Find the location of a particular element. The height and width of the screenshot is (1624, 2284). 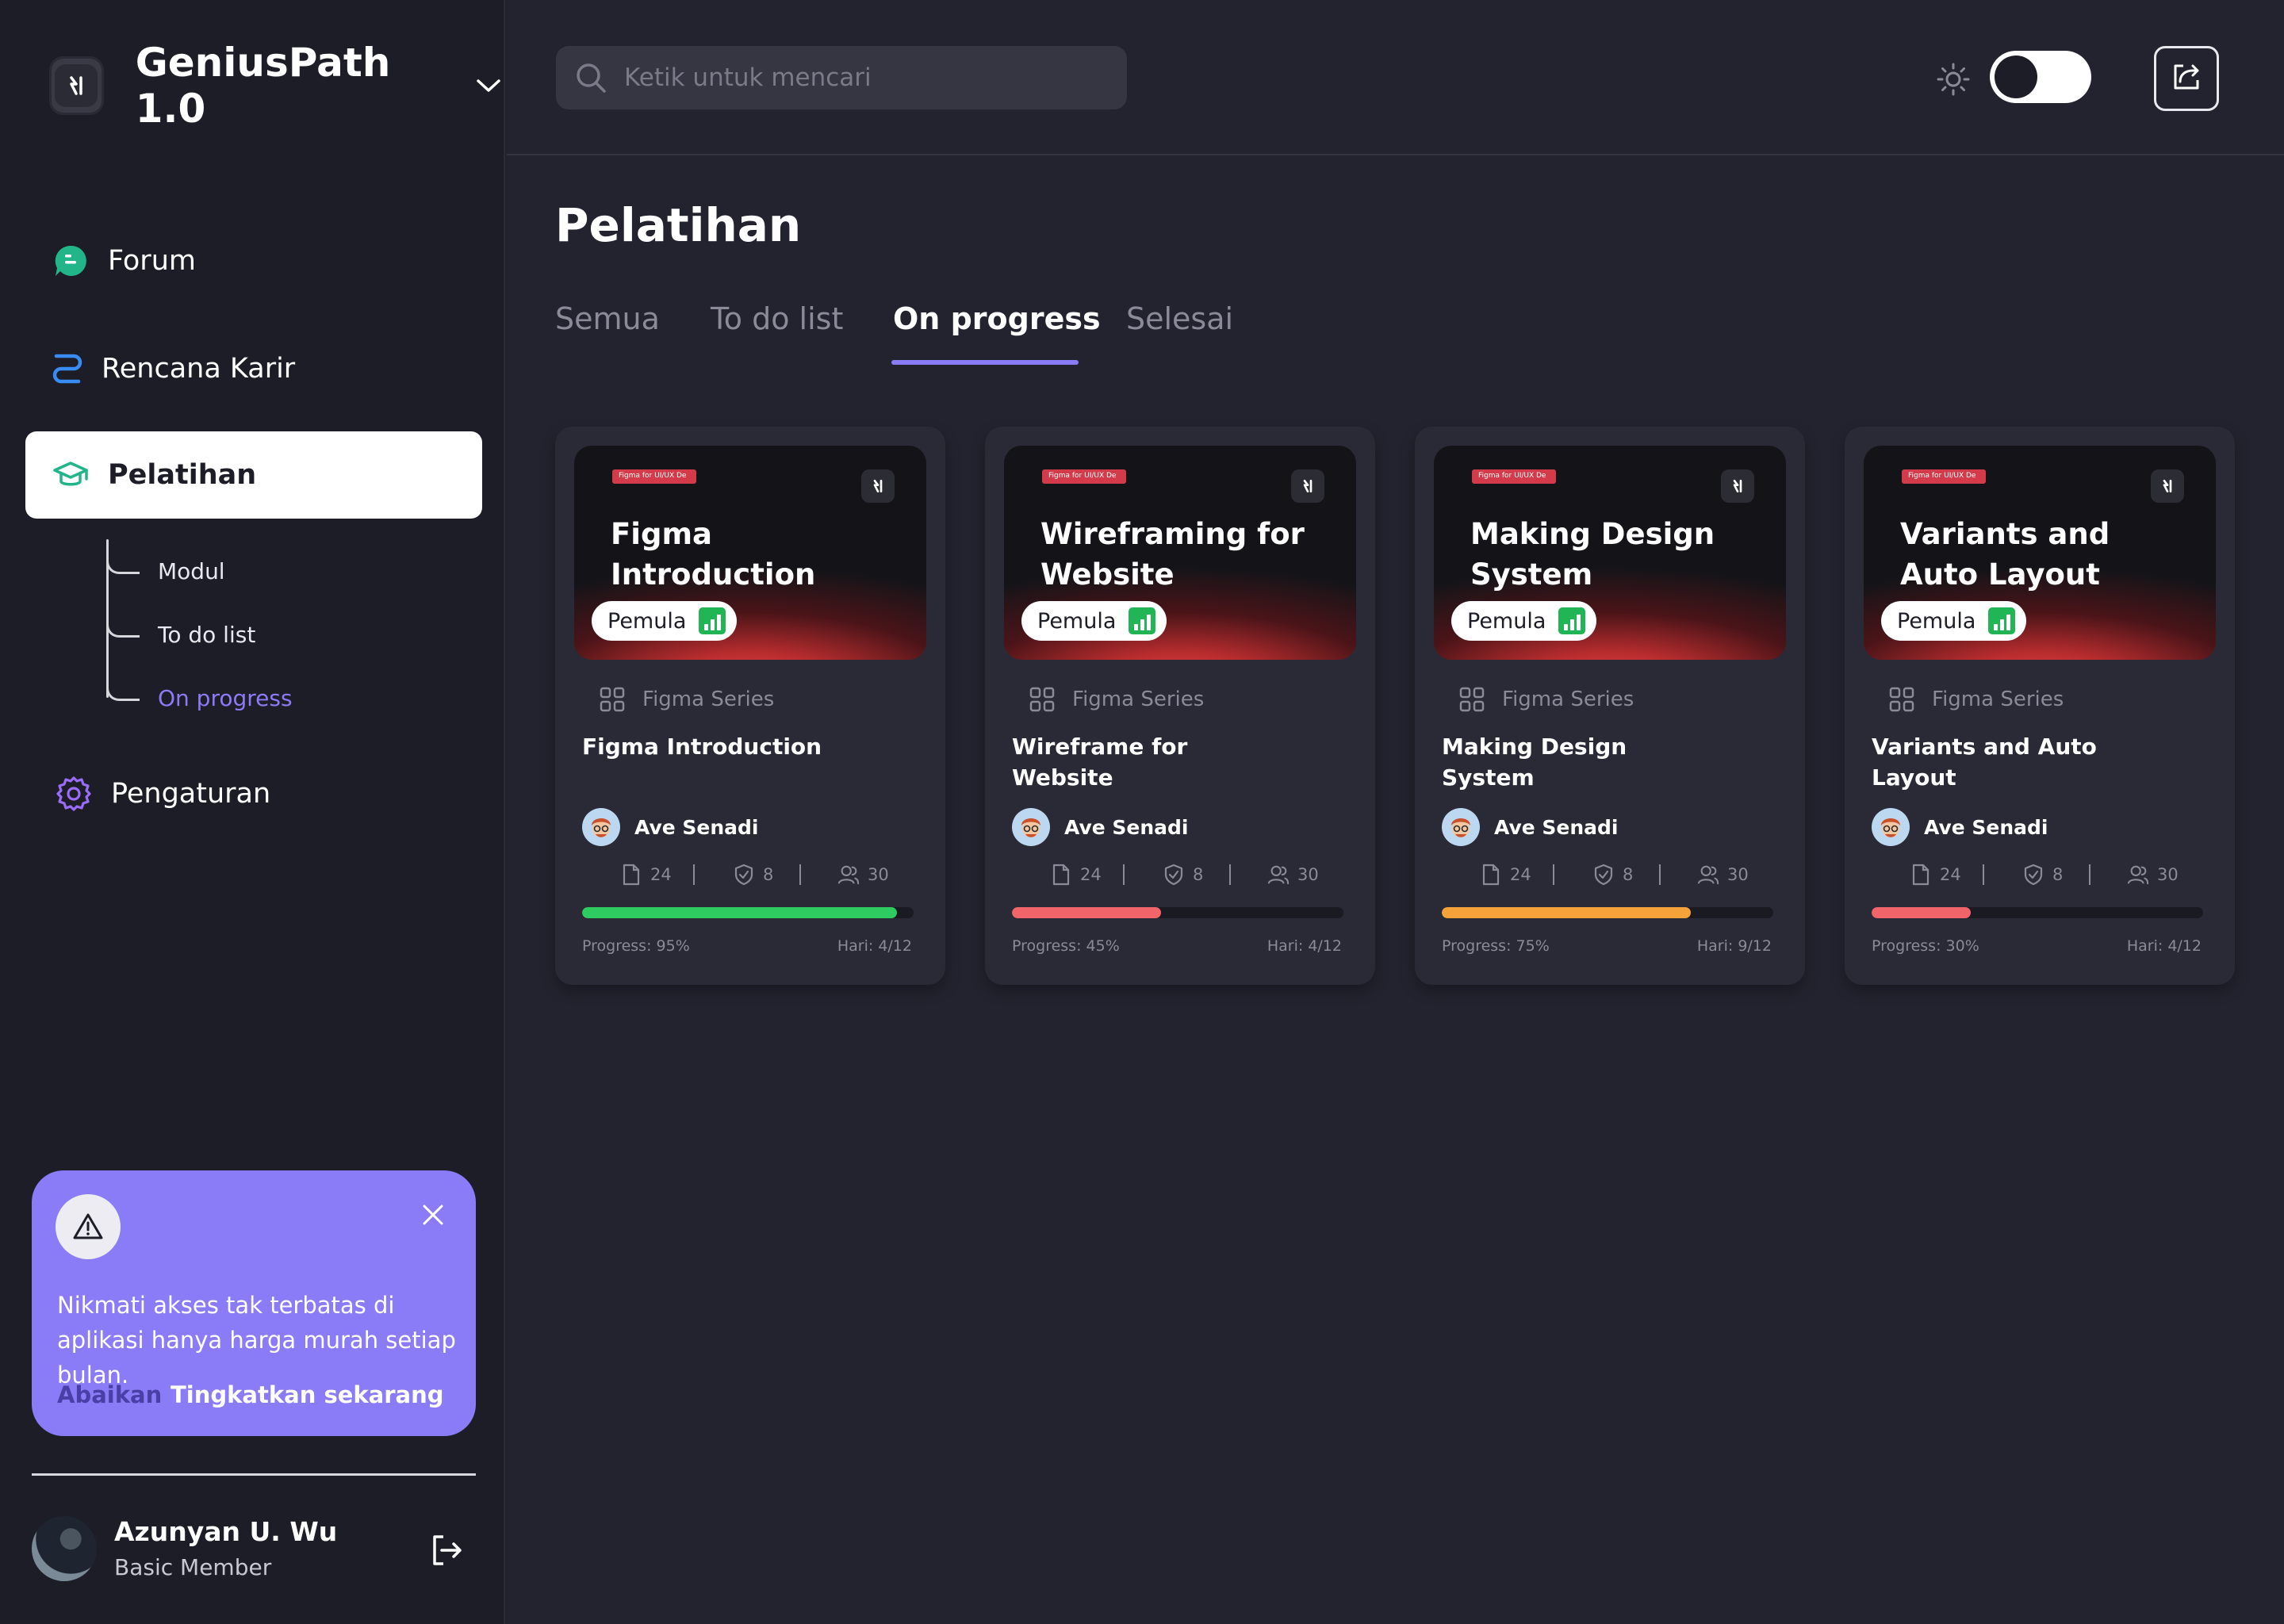

tab-all: Semua is located at coordinates (607, 318).